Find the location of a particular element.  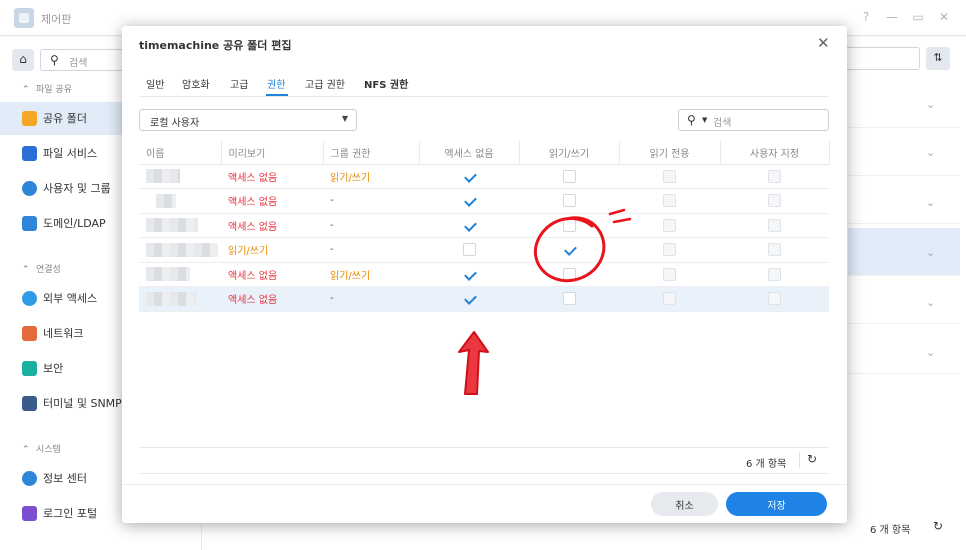

help-icon: ? is located at coordinates (866, 17).